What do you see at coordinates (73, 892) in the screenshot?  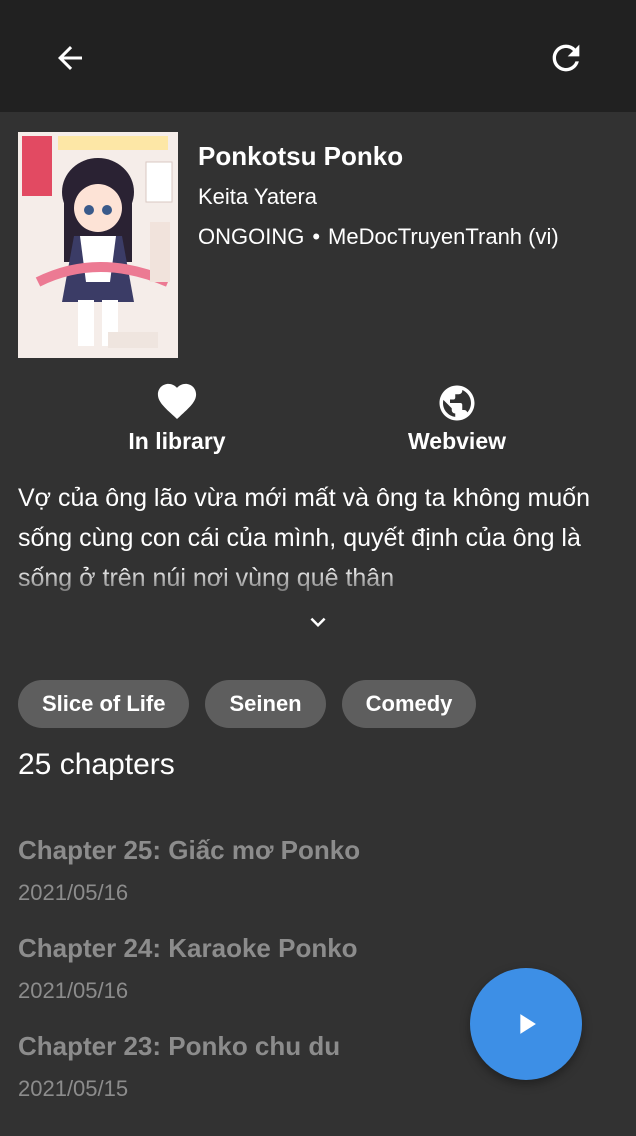 I see `chapter-date: 2021/05/16` at bounding box center [73, 892].